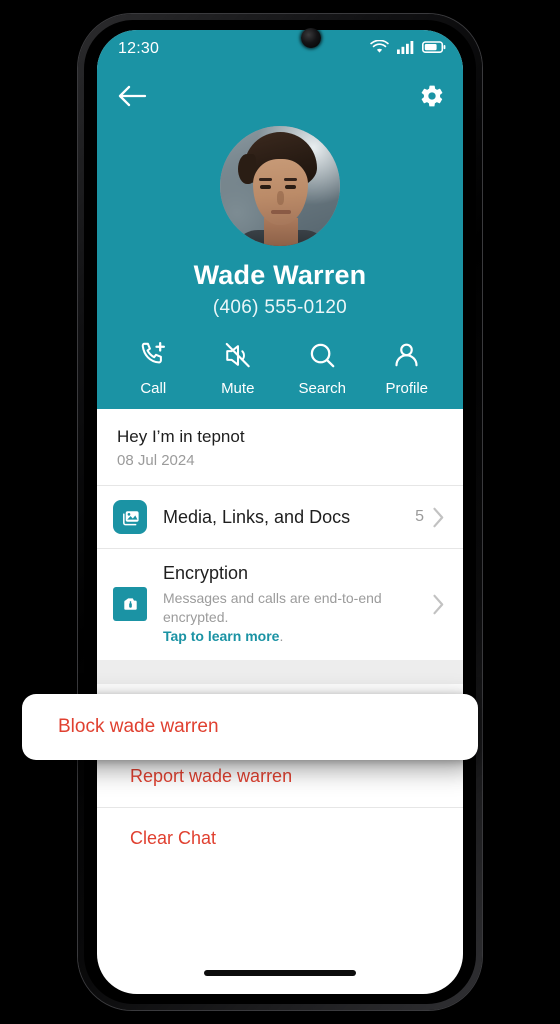  What do you see at coordinates (407, 388) in the screenshot?
I see `action-profile-label: Profile` at bounding box center [407, 388].